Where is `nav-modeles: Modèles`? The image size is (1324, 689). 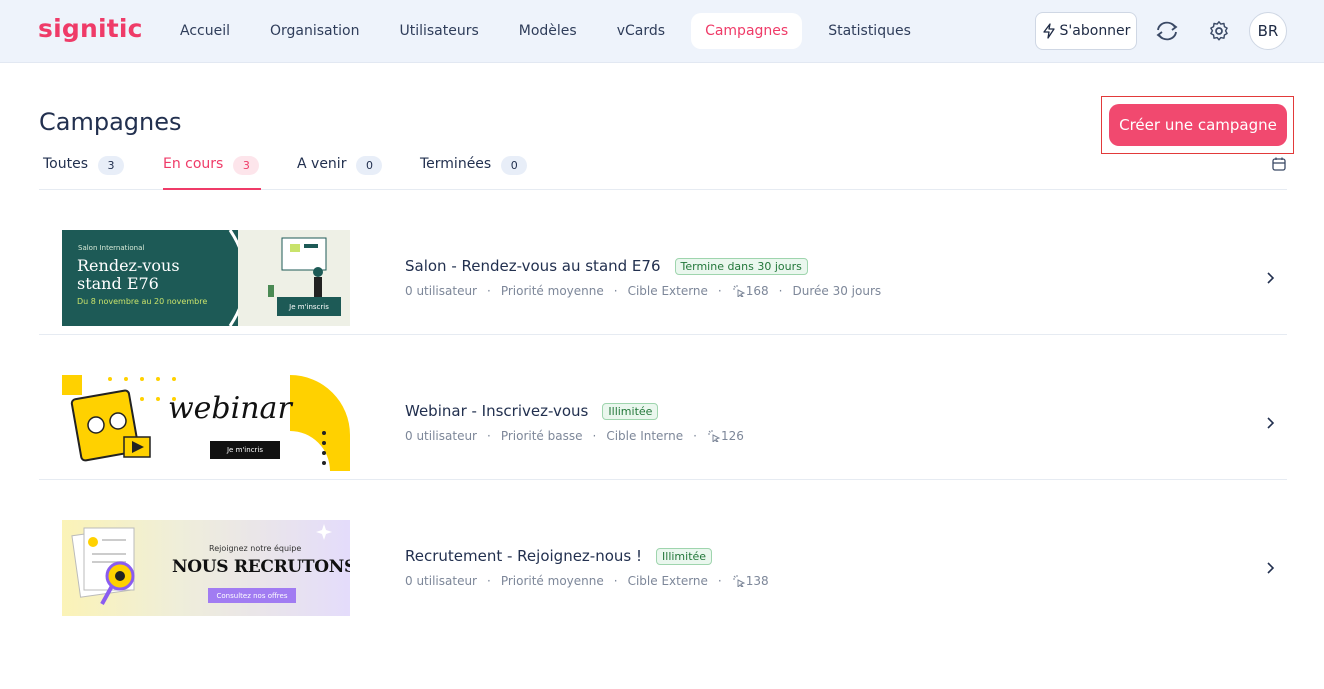
nav-modeles: Modèles is located at coordinates (548, 31).